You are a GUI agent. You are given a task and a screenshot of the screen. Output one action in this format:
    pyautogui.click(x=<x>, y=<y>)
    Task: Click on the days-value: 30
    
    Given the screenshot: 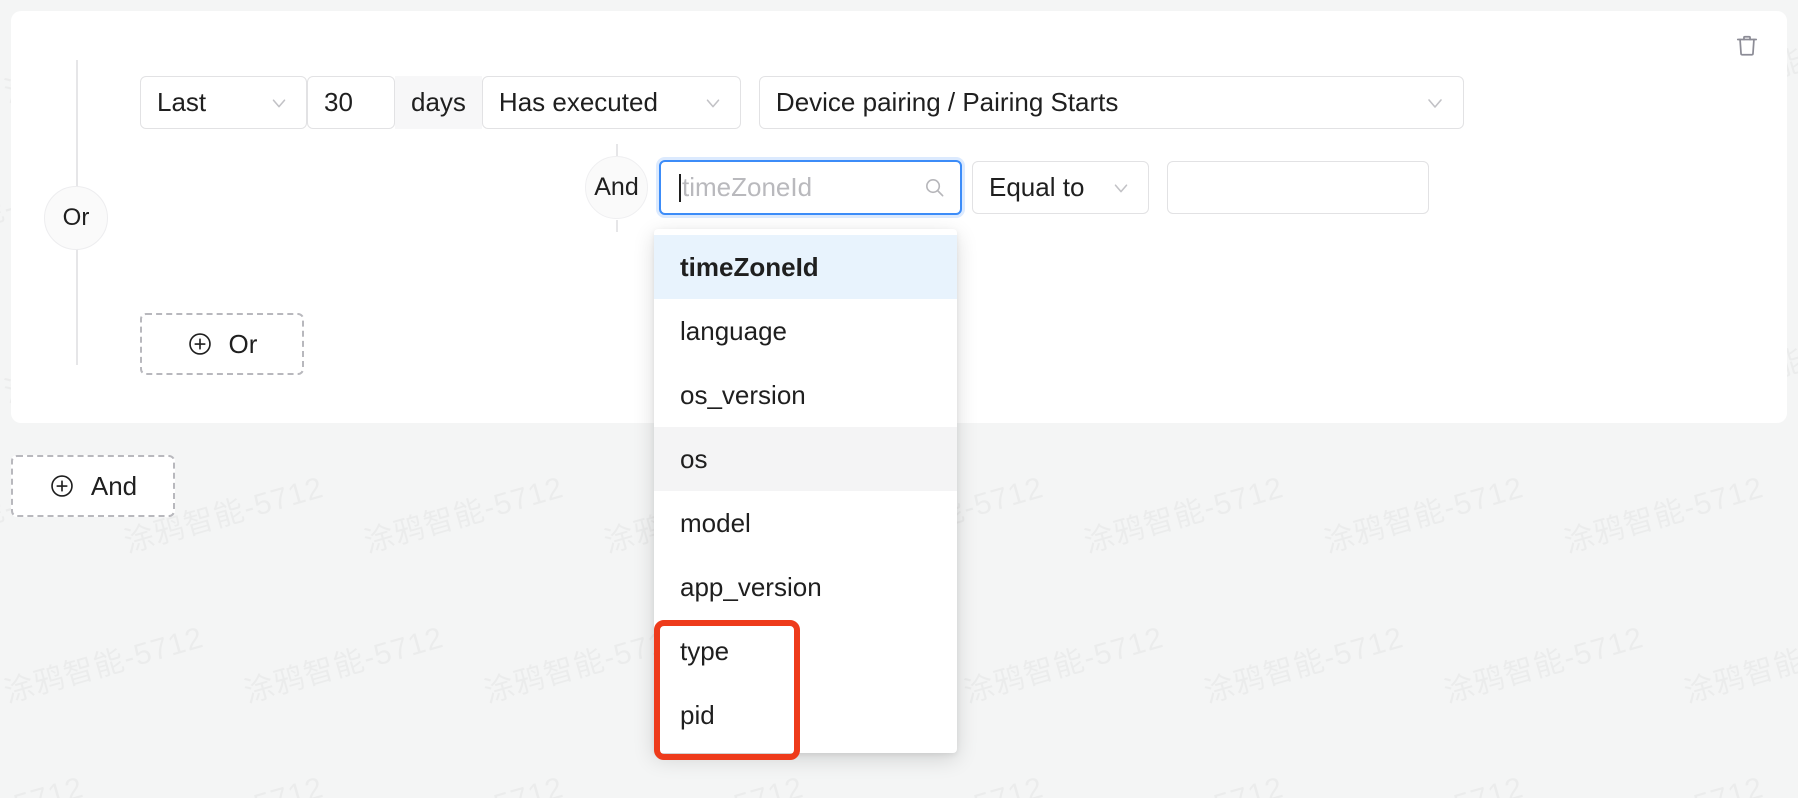 What is the action you would take?
    pyautogui.click(x=338, y=102)
    